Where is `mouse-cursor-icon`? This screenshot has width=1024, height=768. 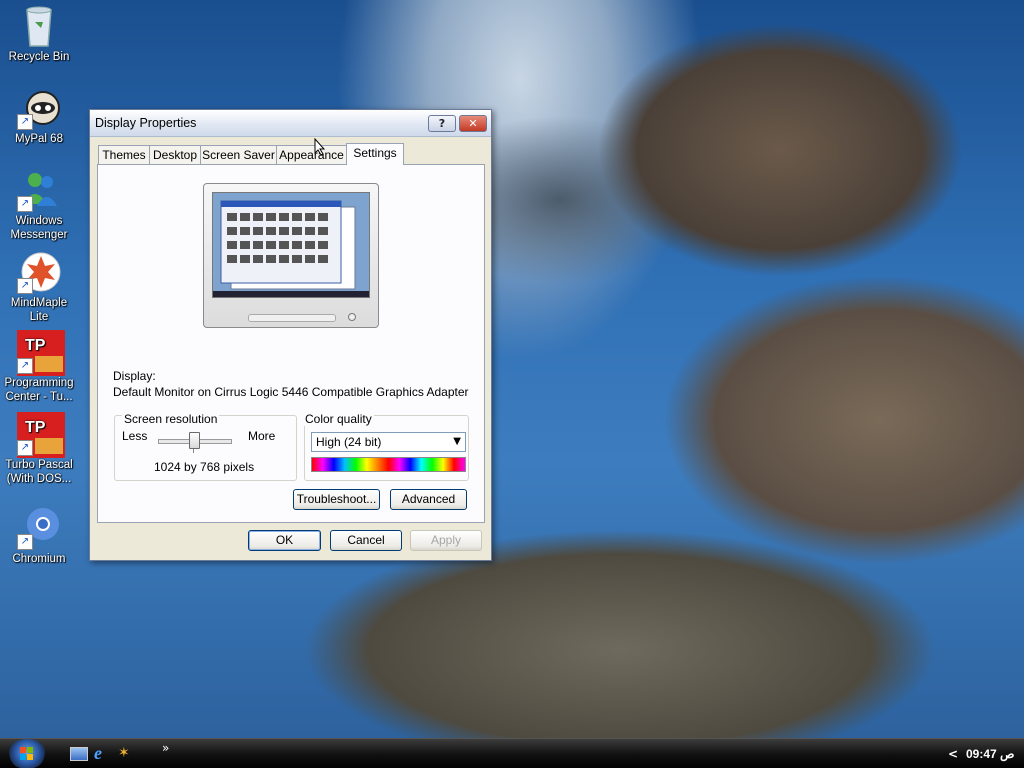
mouse-cursor-icon is located at coordinates (320, 147).